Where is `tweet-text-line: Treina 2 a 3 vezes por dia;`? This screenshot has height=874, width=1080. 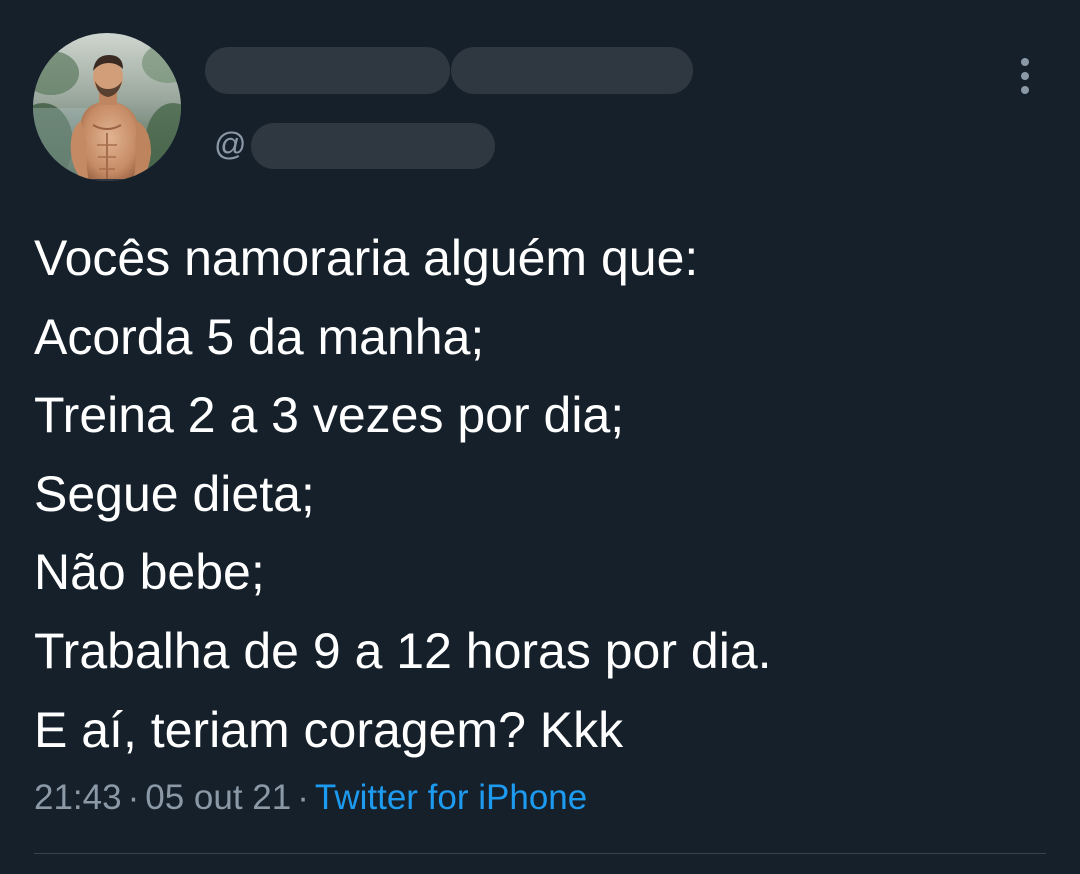
tweet-text-line: Treina 2 a 3 vezes por dia; is located at coordinates (329, 415).